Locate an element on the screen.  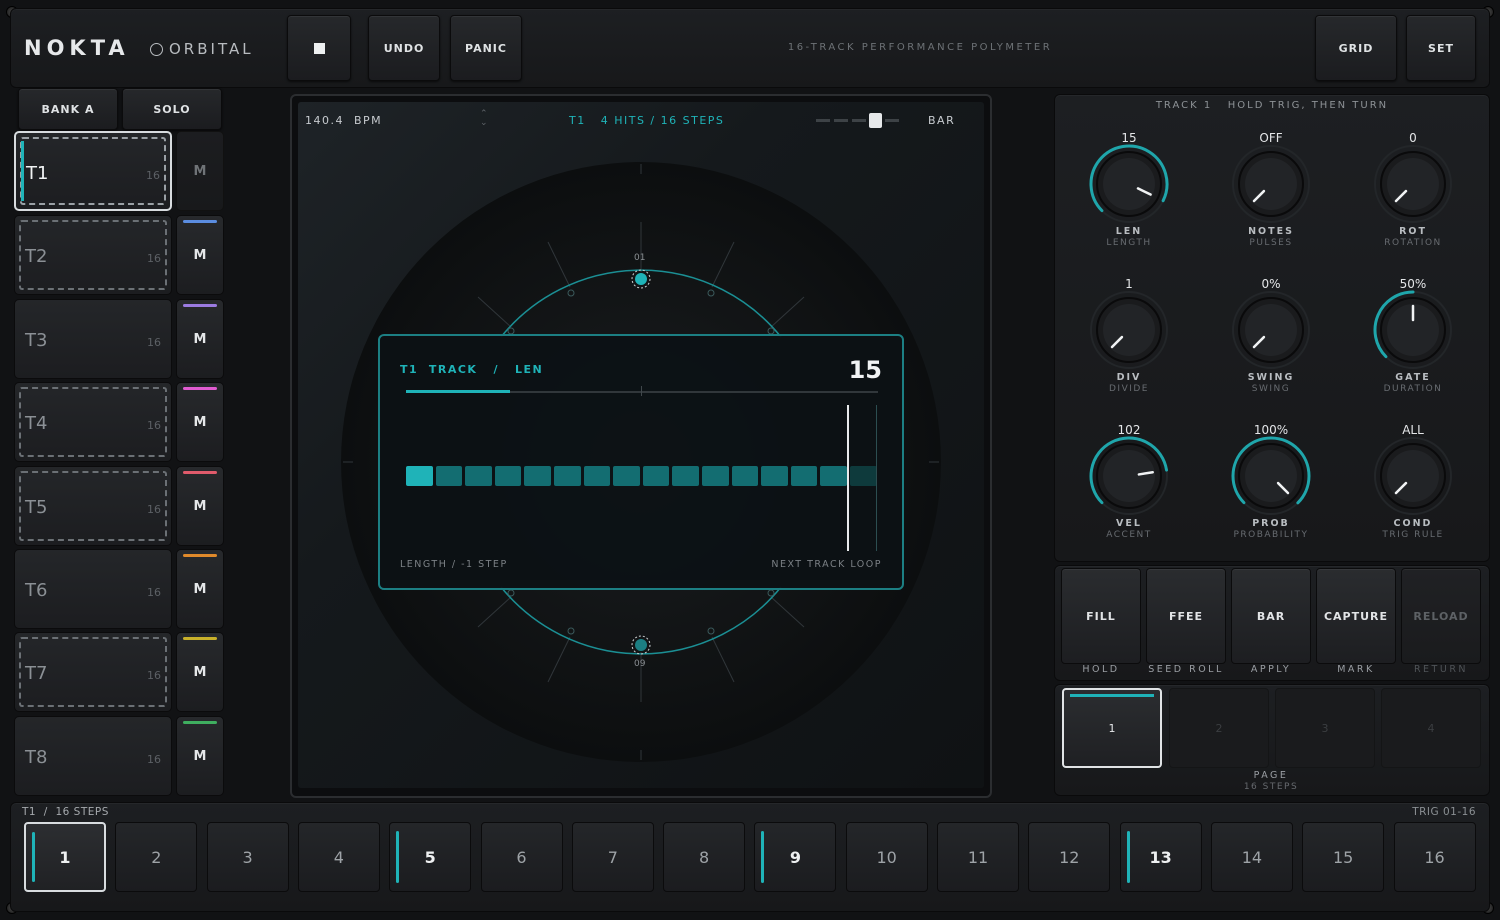
step-button-8: 8 is located at coordinates (704, 857).